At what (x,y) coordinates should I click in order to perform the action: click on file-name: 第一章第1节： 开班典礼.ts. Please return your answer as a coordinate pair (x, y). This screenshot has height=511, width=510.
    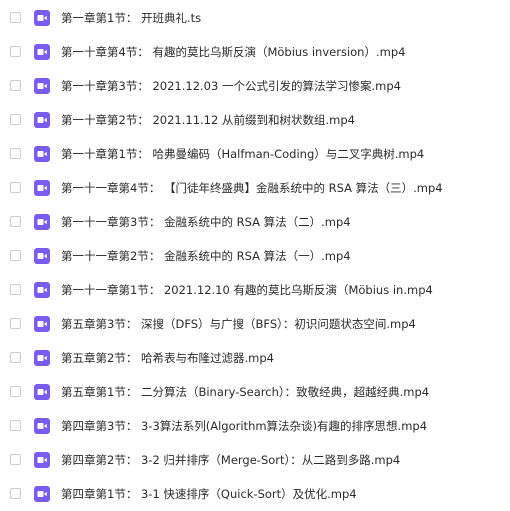
    Looking at the image, I should click on (131, 18).